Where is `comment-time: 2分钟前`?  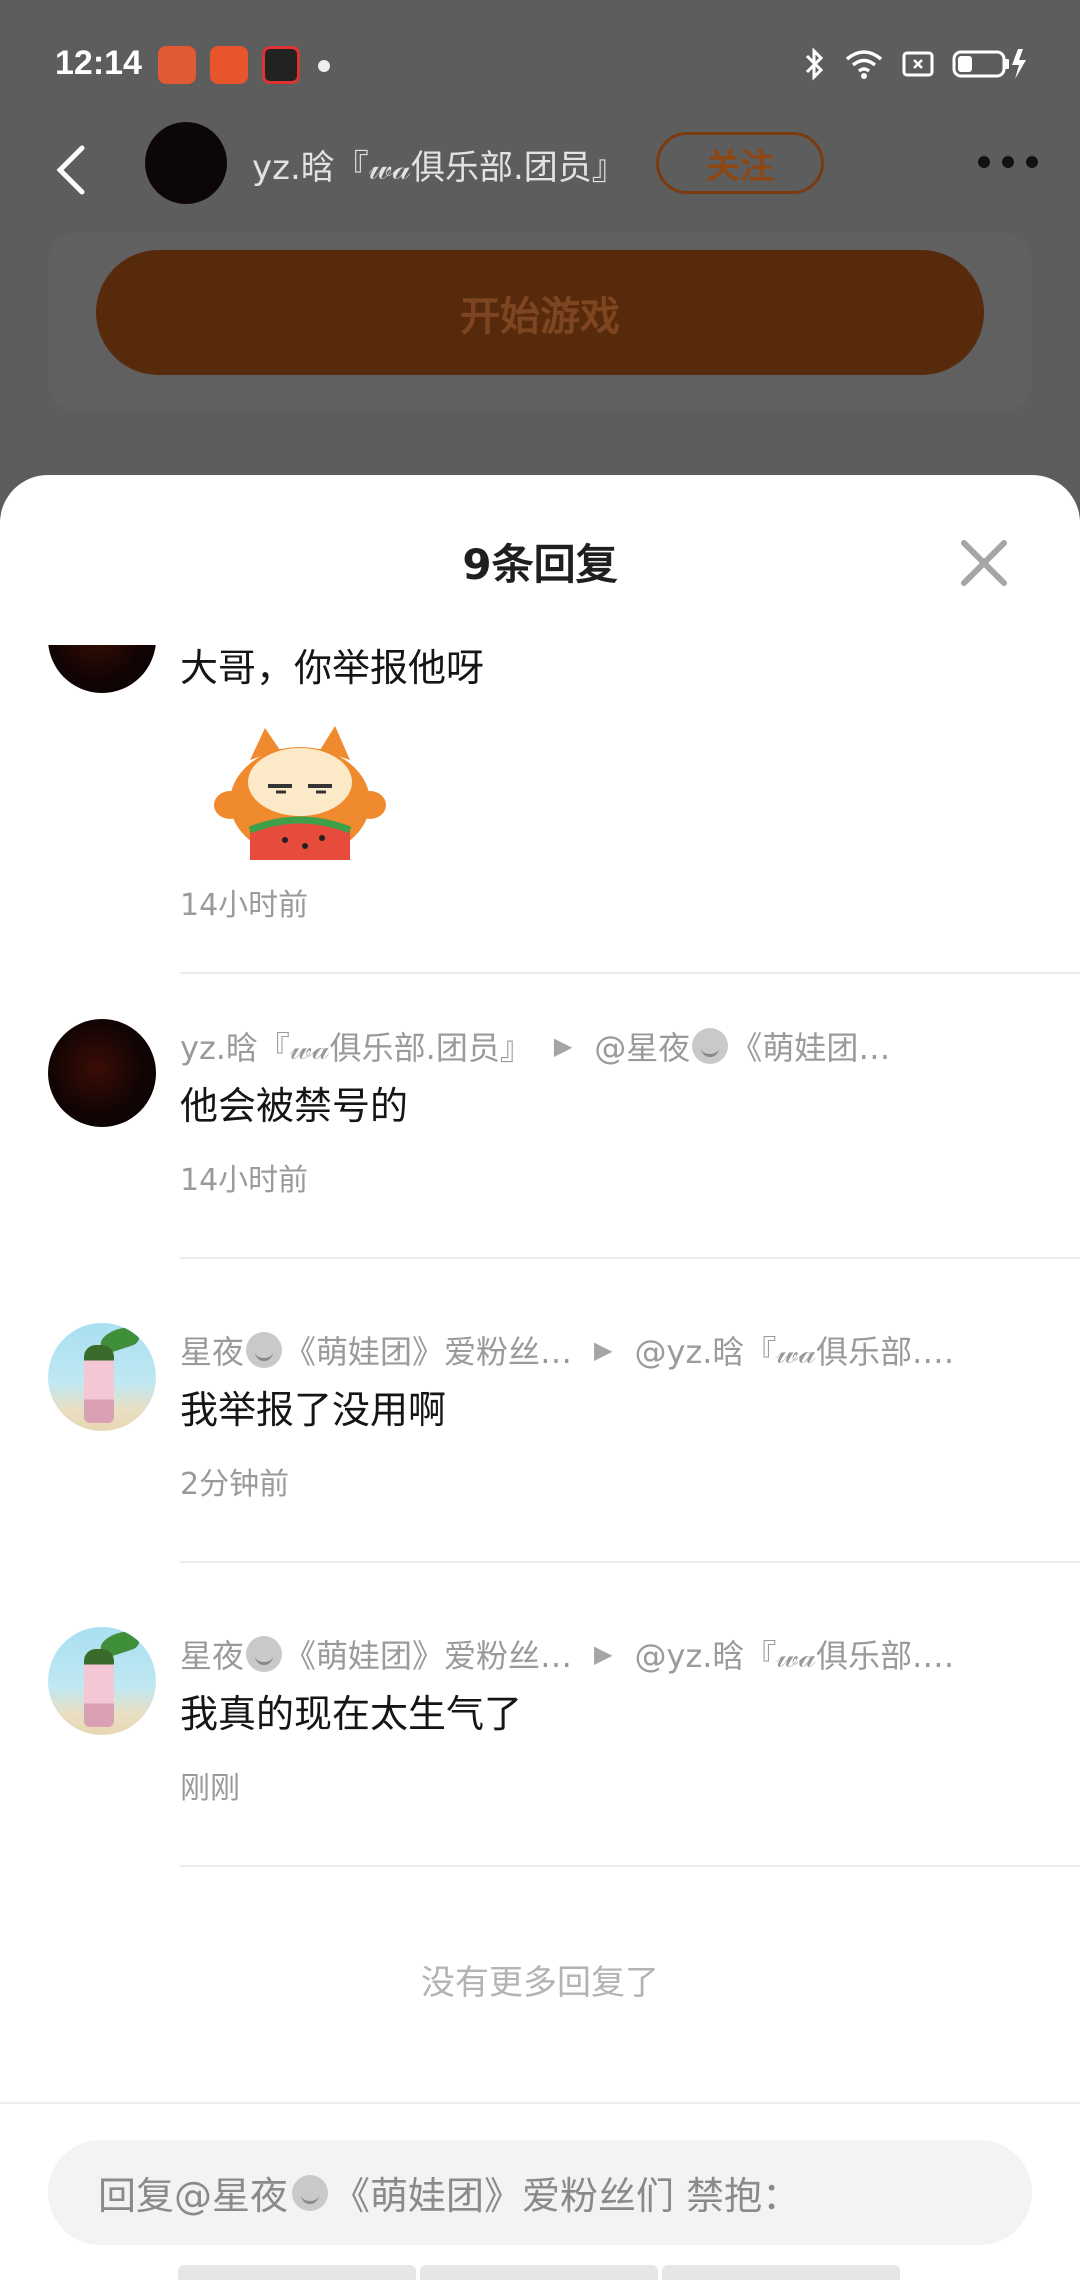 comment-time: 2分钟前 is located at coordinates (235, 1484).